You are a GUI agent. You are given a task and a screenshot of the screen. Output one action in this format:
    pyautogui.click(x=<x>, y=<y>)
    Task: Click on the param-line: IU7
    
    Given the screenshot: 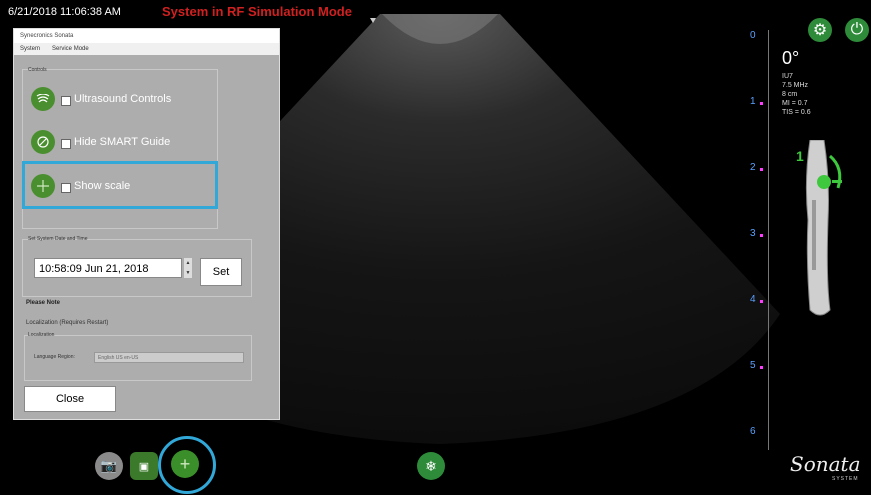 What is the action you would take?
    pyautogui.click(x=787, y=76)
    